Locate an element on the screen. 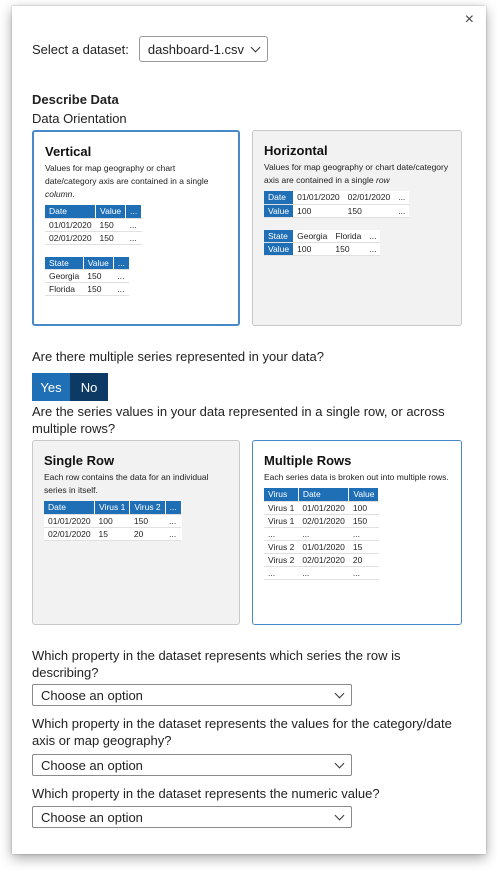 The width and height of the screenshot is (497, 875). numeric-property-select: Choose an option is located at coordinates (192, 817).